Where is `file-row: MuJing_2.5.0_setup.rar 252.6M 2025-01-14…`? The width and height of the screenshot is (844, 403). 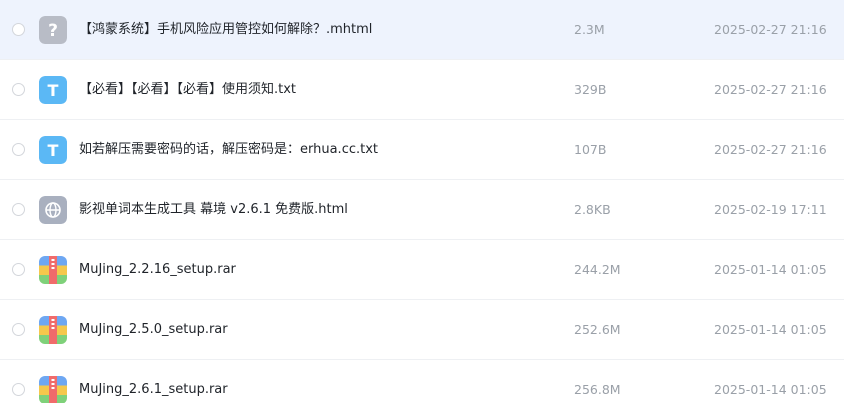
file-row: MuJing_2.5.0_setup.rar 252.6M 2025-01-14… is located at coordinates (422, 330).